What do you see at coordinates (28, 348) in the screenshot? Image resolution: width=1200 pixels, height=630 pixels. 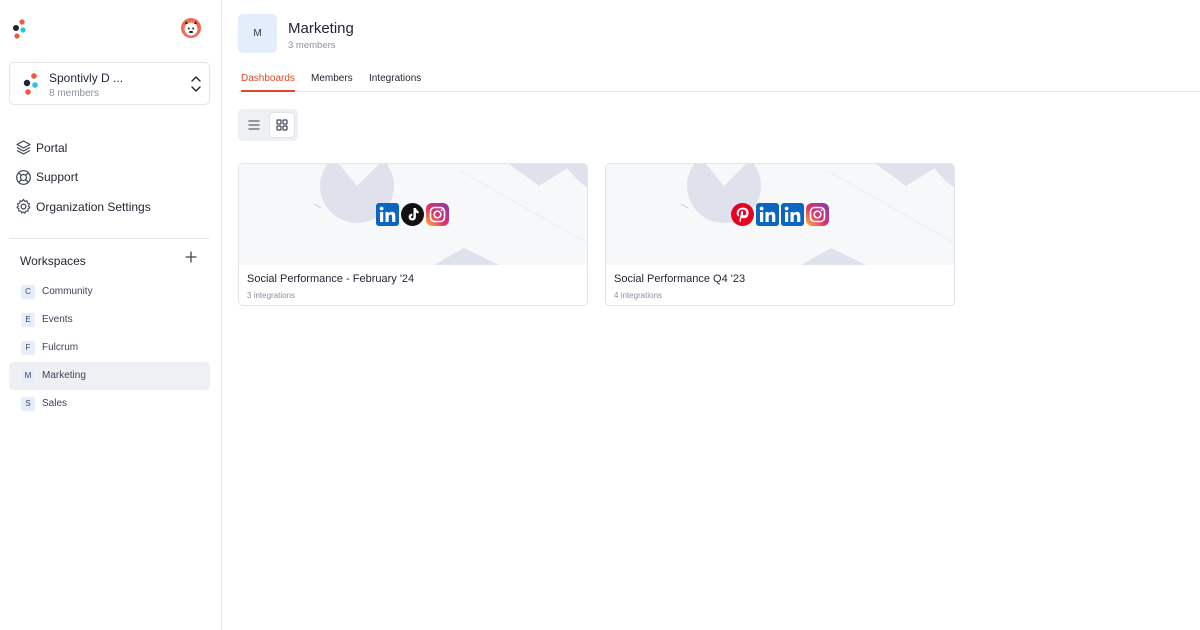 I see `workspace-badge: F` at bounding box center [28, 348].